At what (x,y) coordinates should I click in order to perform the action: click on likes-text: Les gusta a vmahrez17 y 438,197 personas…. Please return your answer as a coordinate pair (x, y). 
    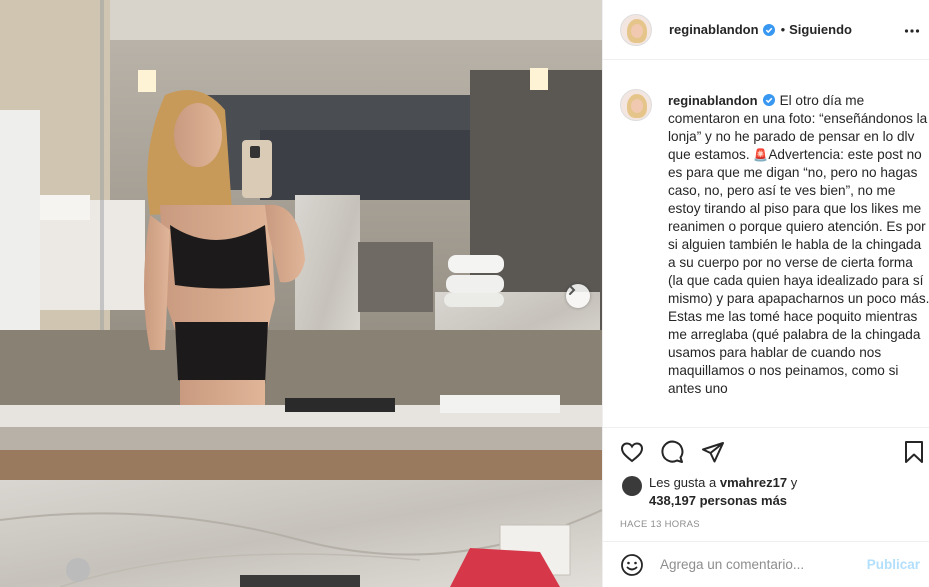
    Looking at the image, I should click on (723, 492).